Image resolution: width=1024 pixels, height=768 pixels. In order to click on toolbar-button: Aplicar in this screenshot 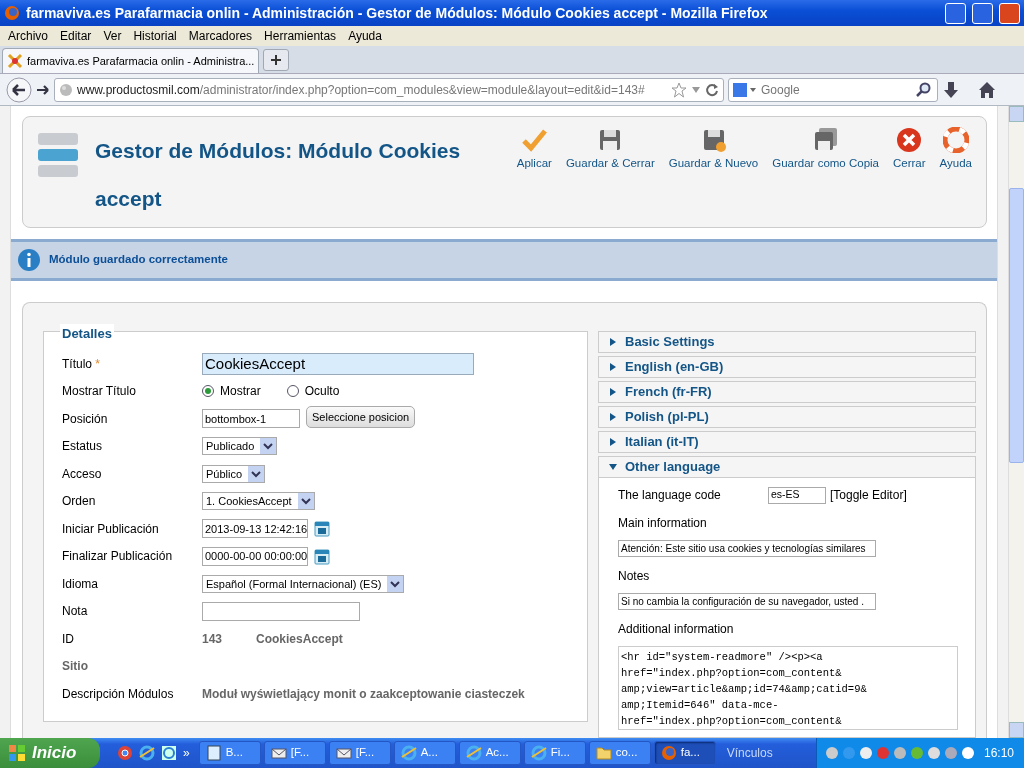, I will do `click(534, 150)`.